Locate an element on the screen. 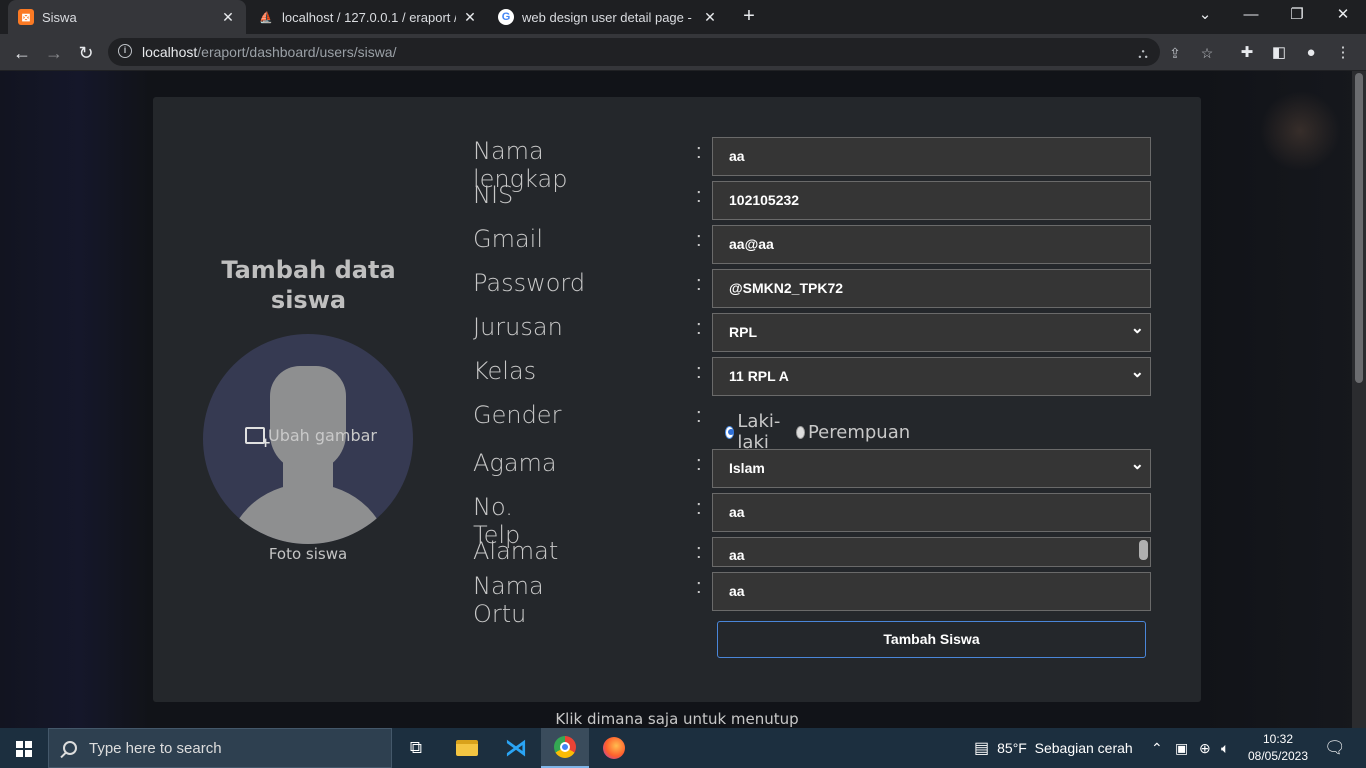 Image resolution: width=1366 pixels, height=768 pixels. new-tab-button: + is located at coordinates (749, 17).